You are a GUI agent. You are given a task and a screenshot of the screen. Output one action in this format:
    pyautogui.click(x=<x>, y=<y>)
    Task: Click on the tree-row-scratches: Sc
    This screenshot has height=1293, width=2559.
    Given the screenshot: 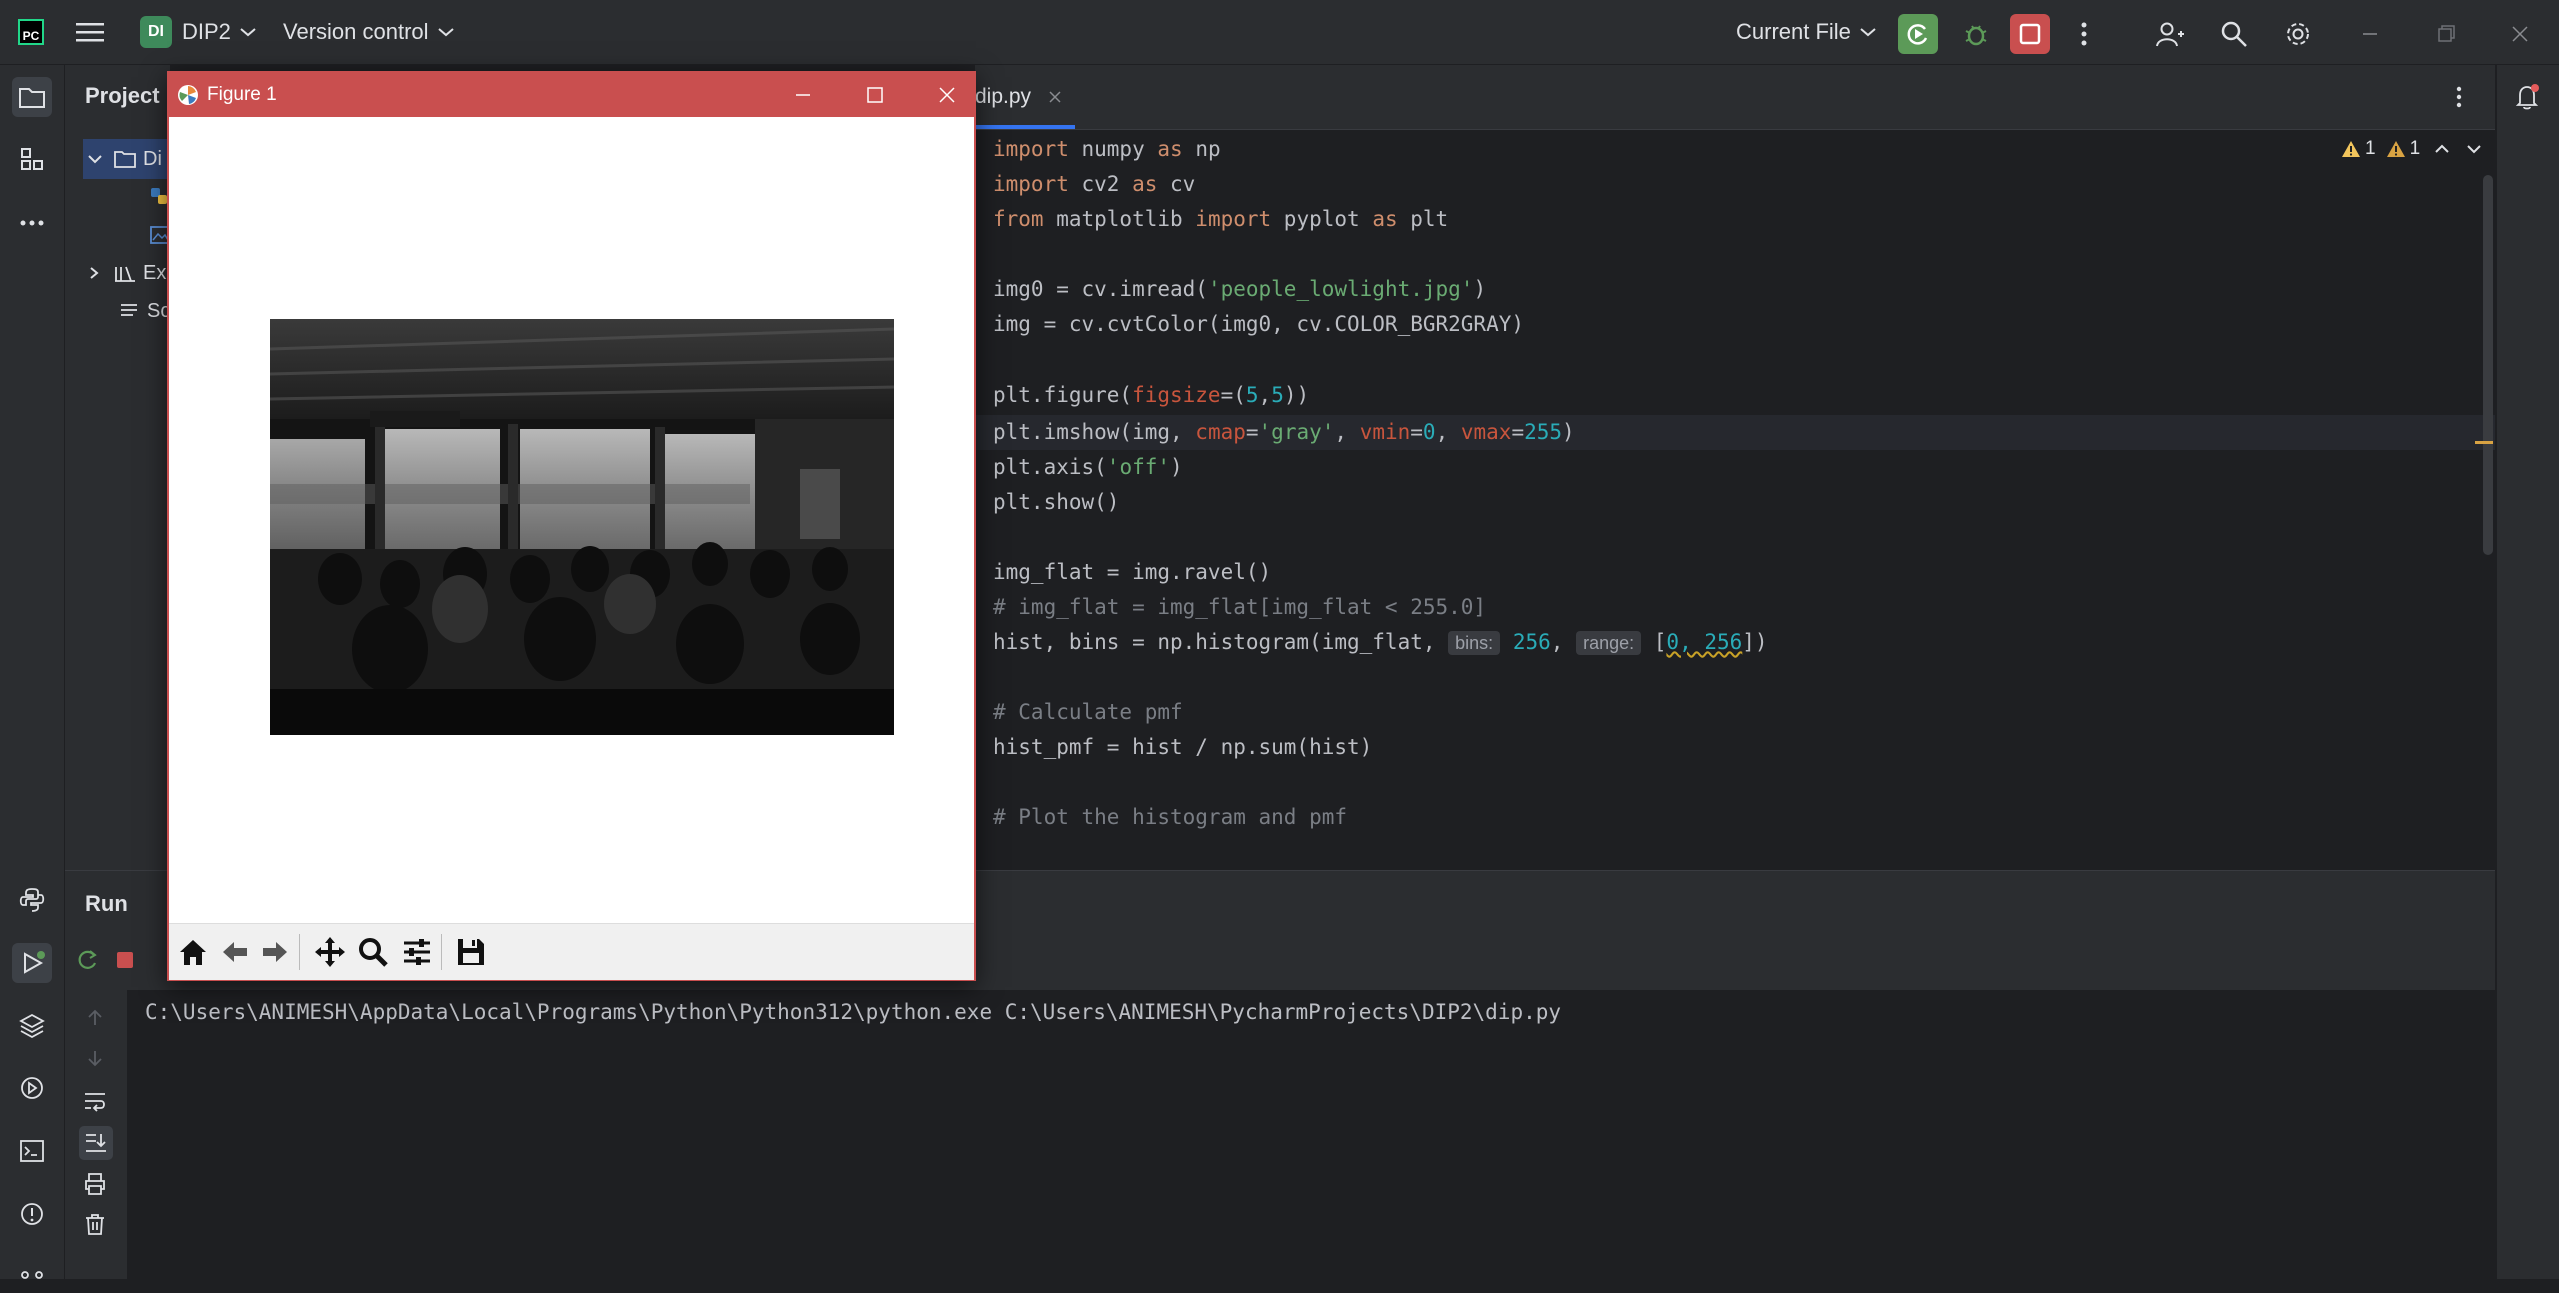 What is the action you would take?
    pyautogui.click(x=143, y=311)
    